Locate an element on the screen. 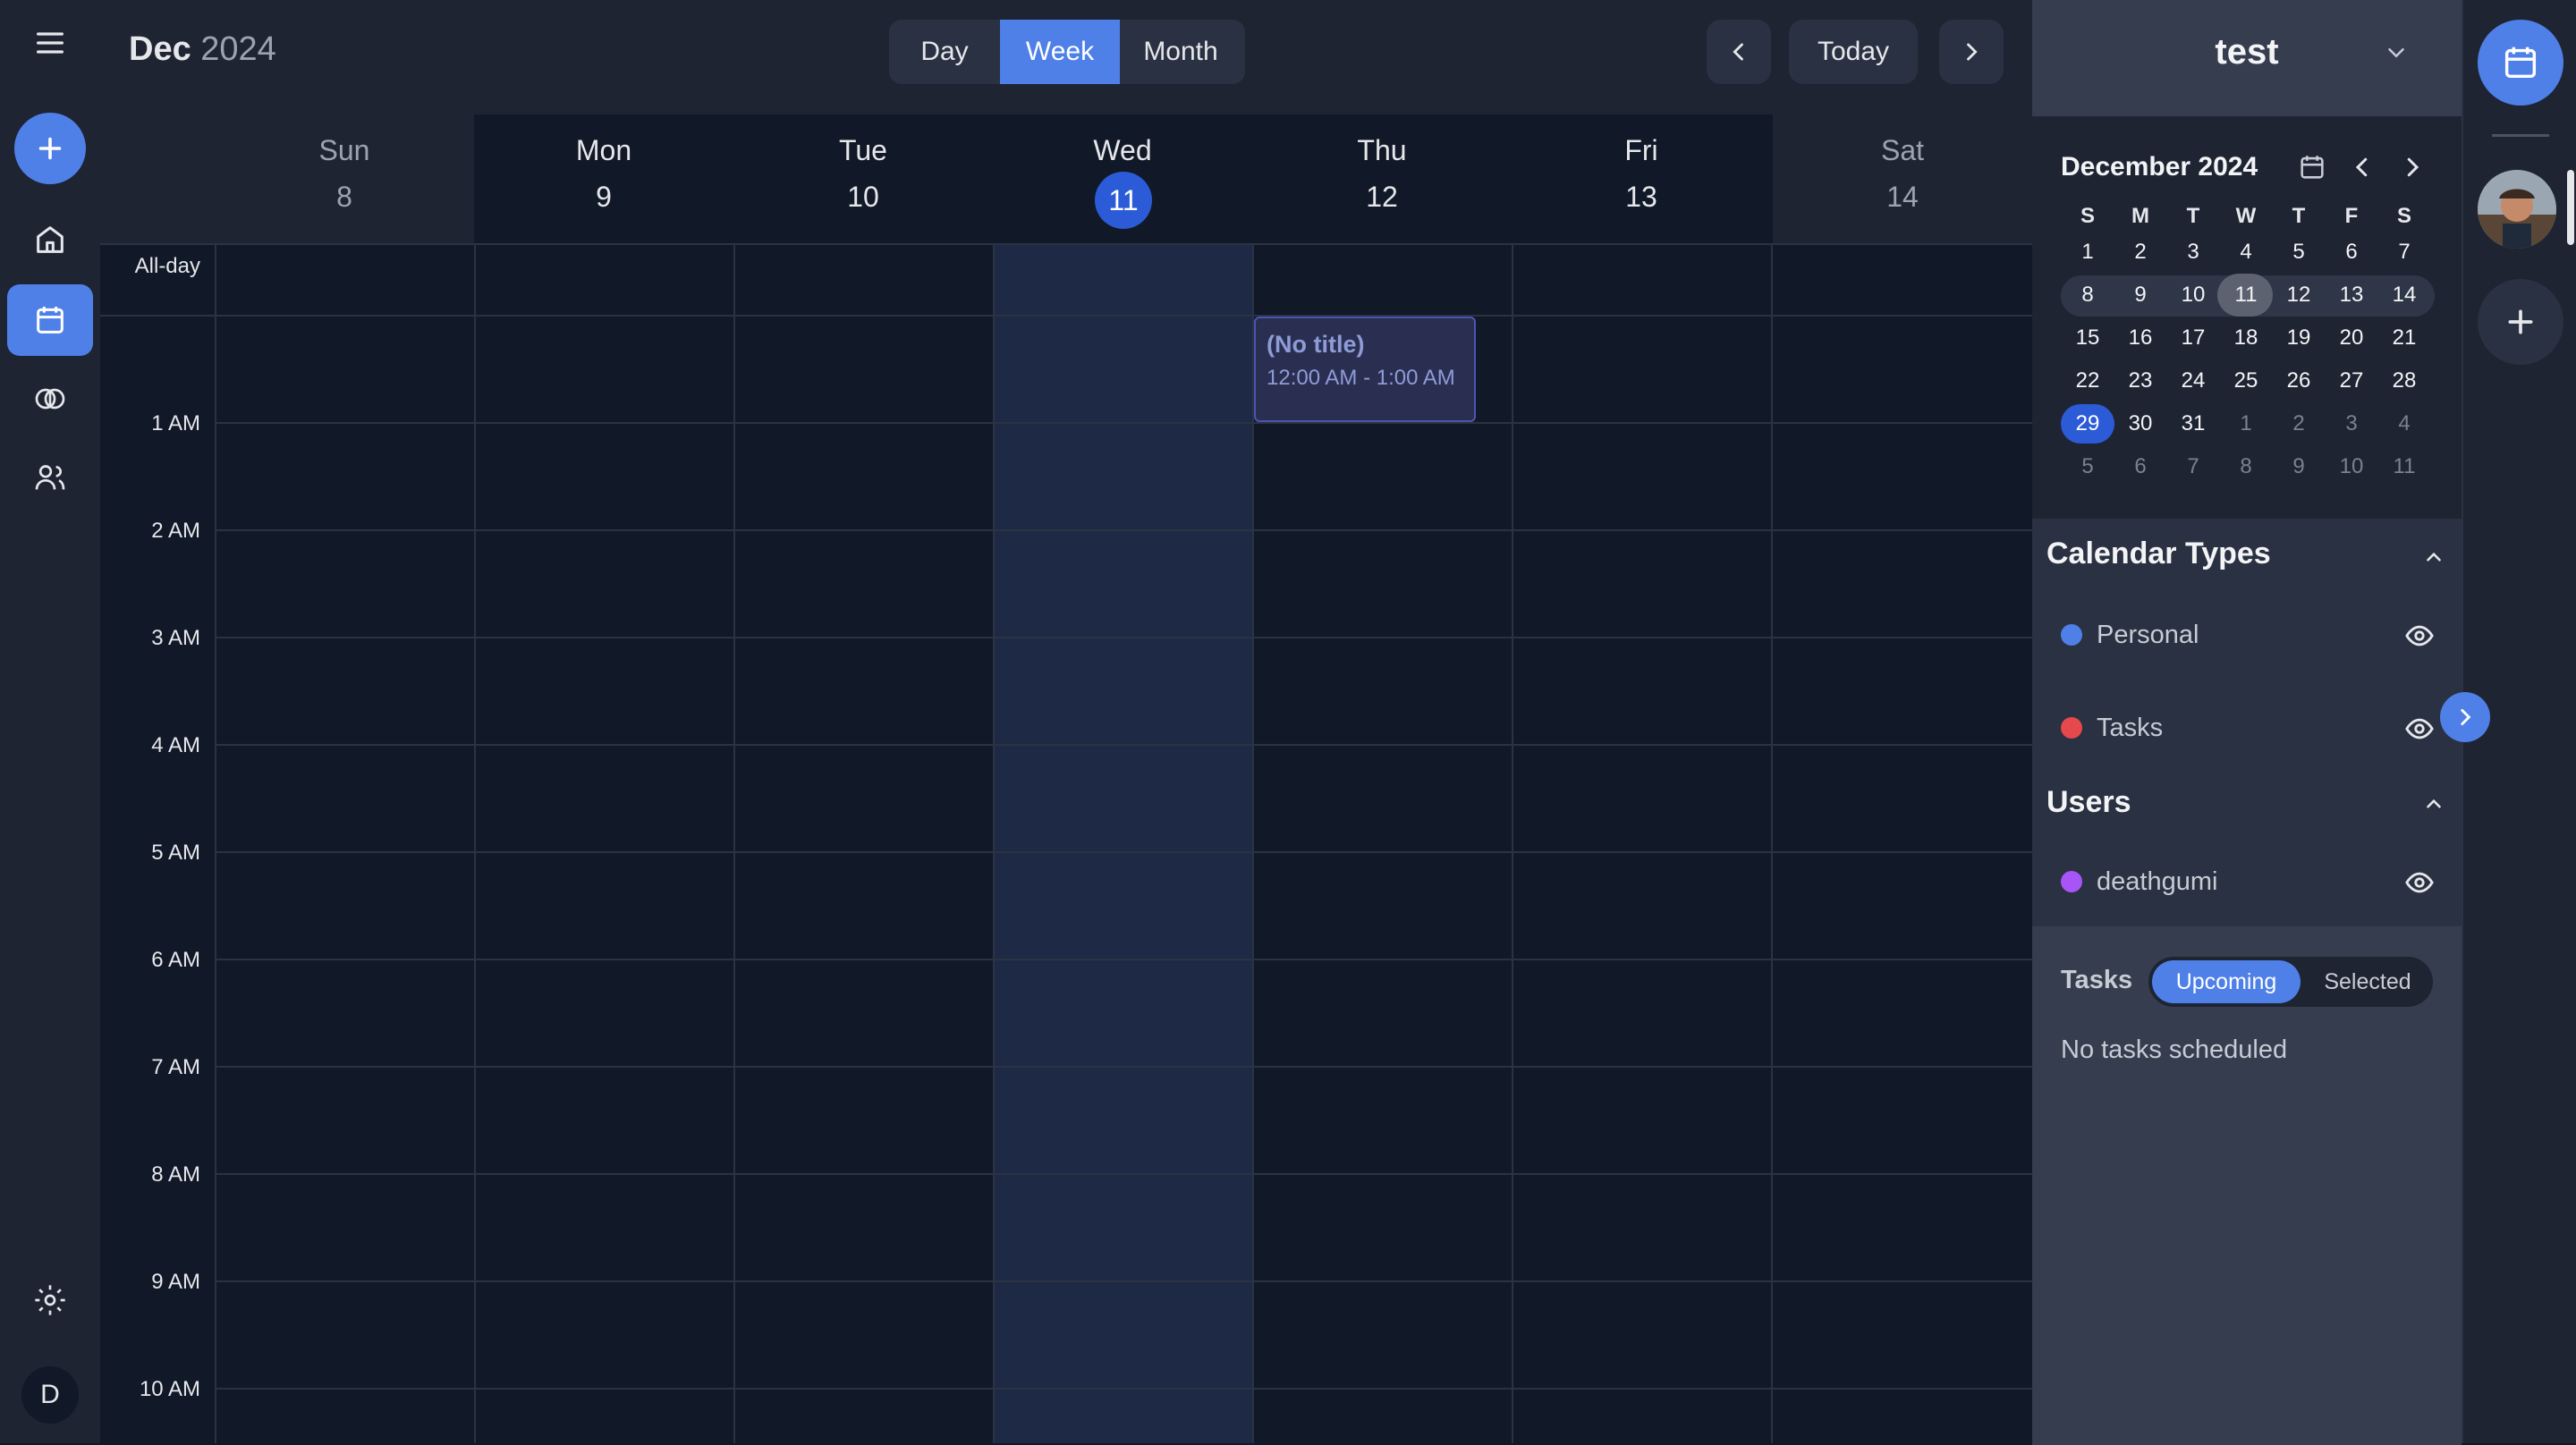  day-header-wed: Wed 11 is located at coordinates (1122, 178).